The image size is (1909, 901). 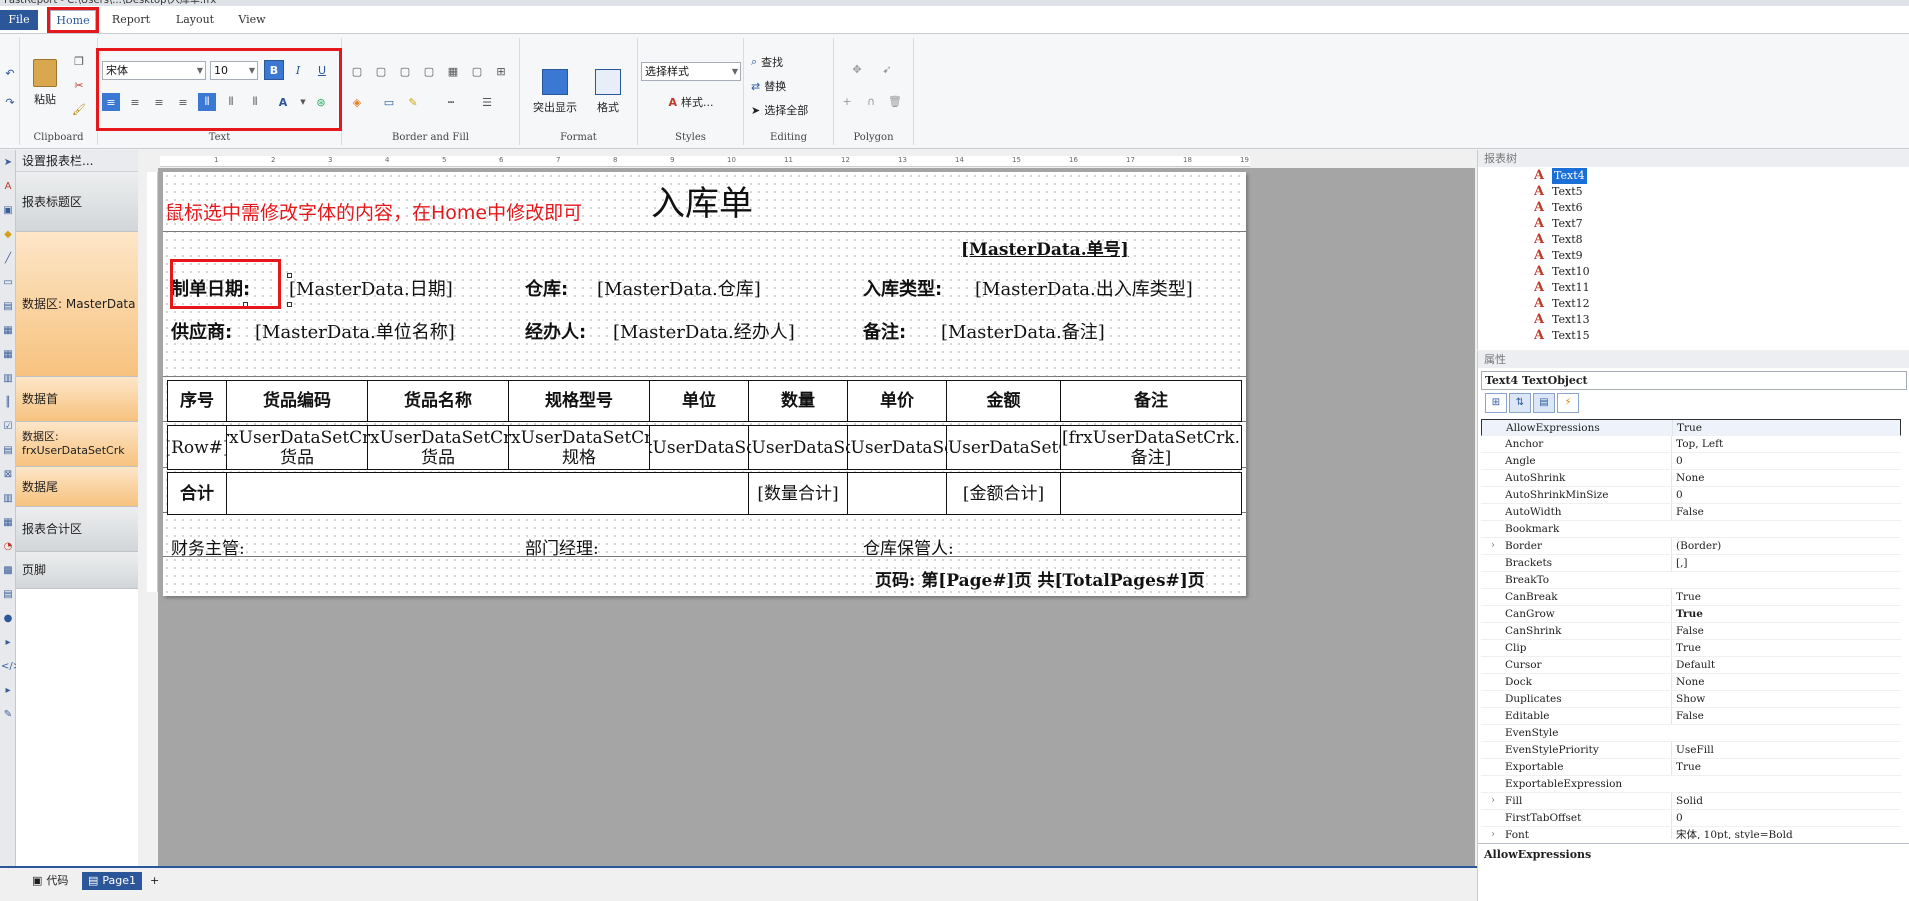 What do you see at coordinates (1691, 767) in the screenshot?
I see `property-row: Exportable True` at bounding box center [1691, 767].